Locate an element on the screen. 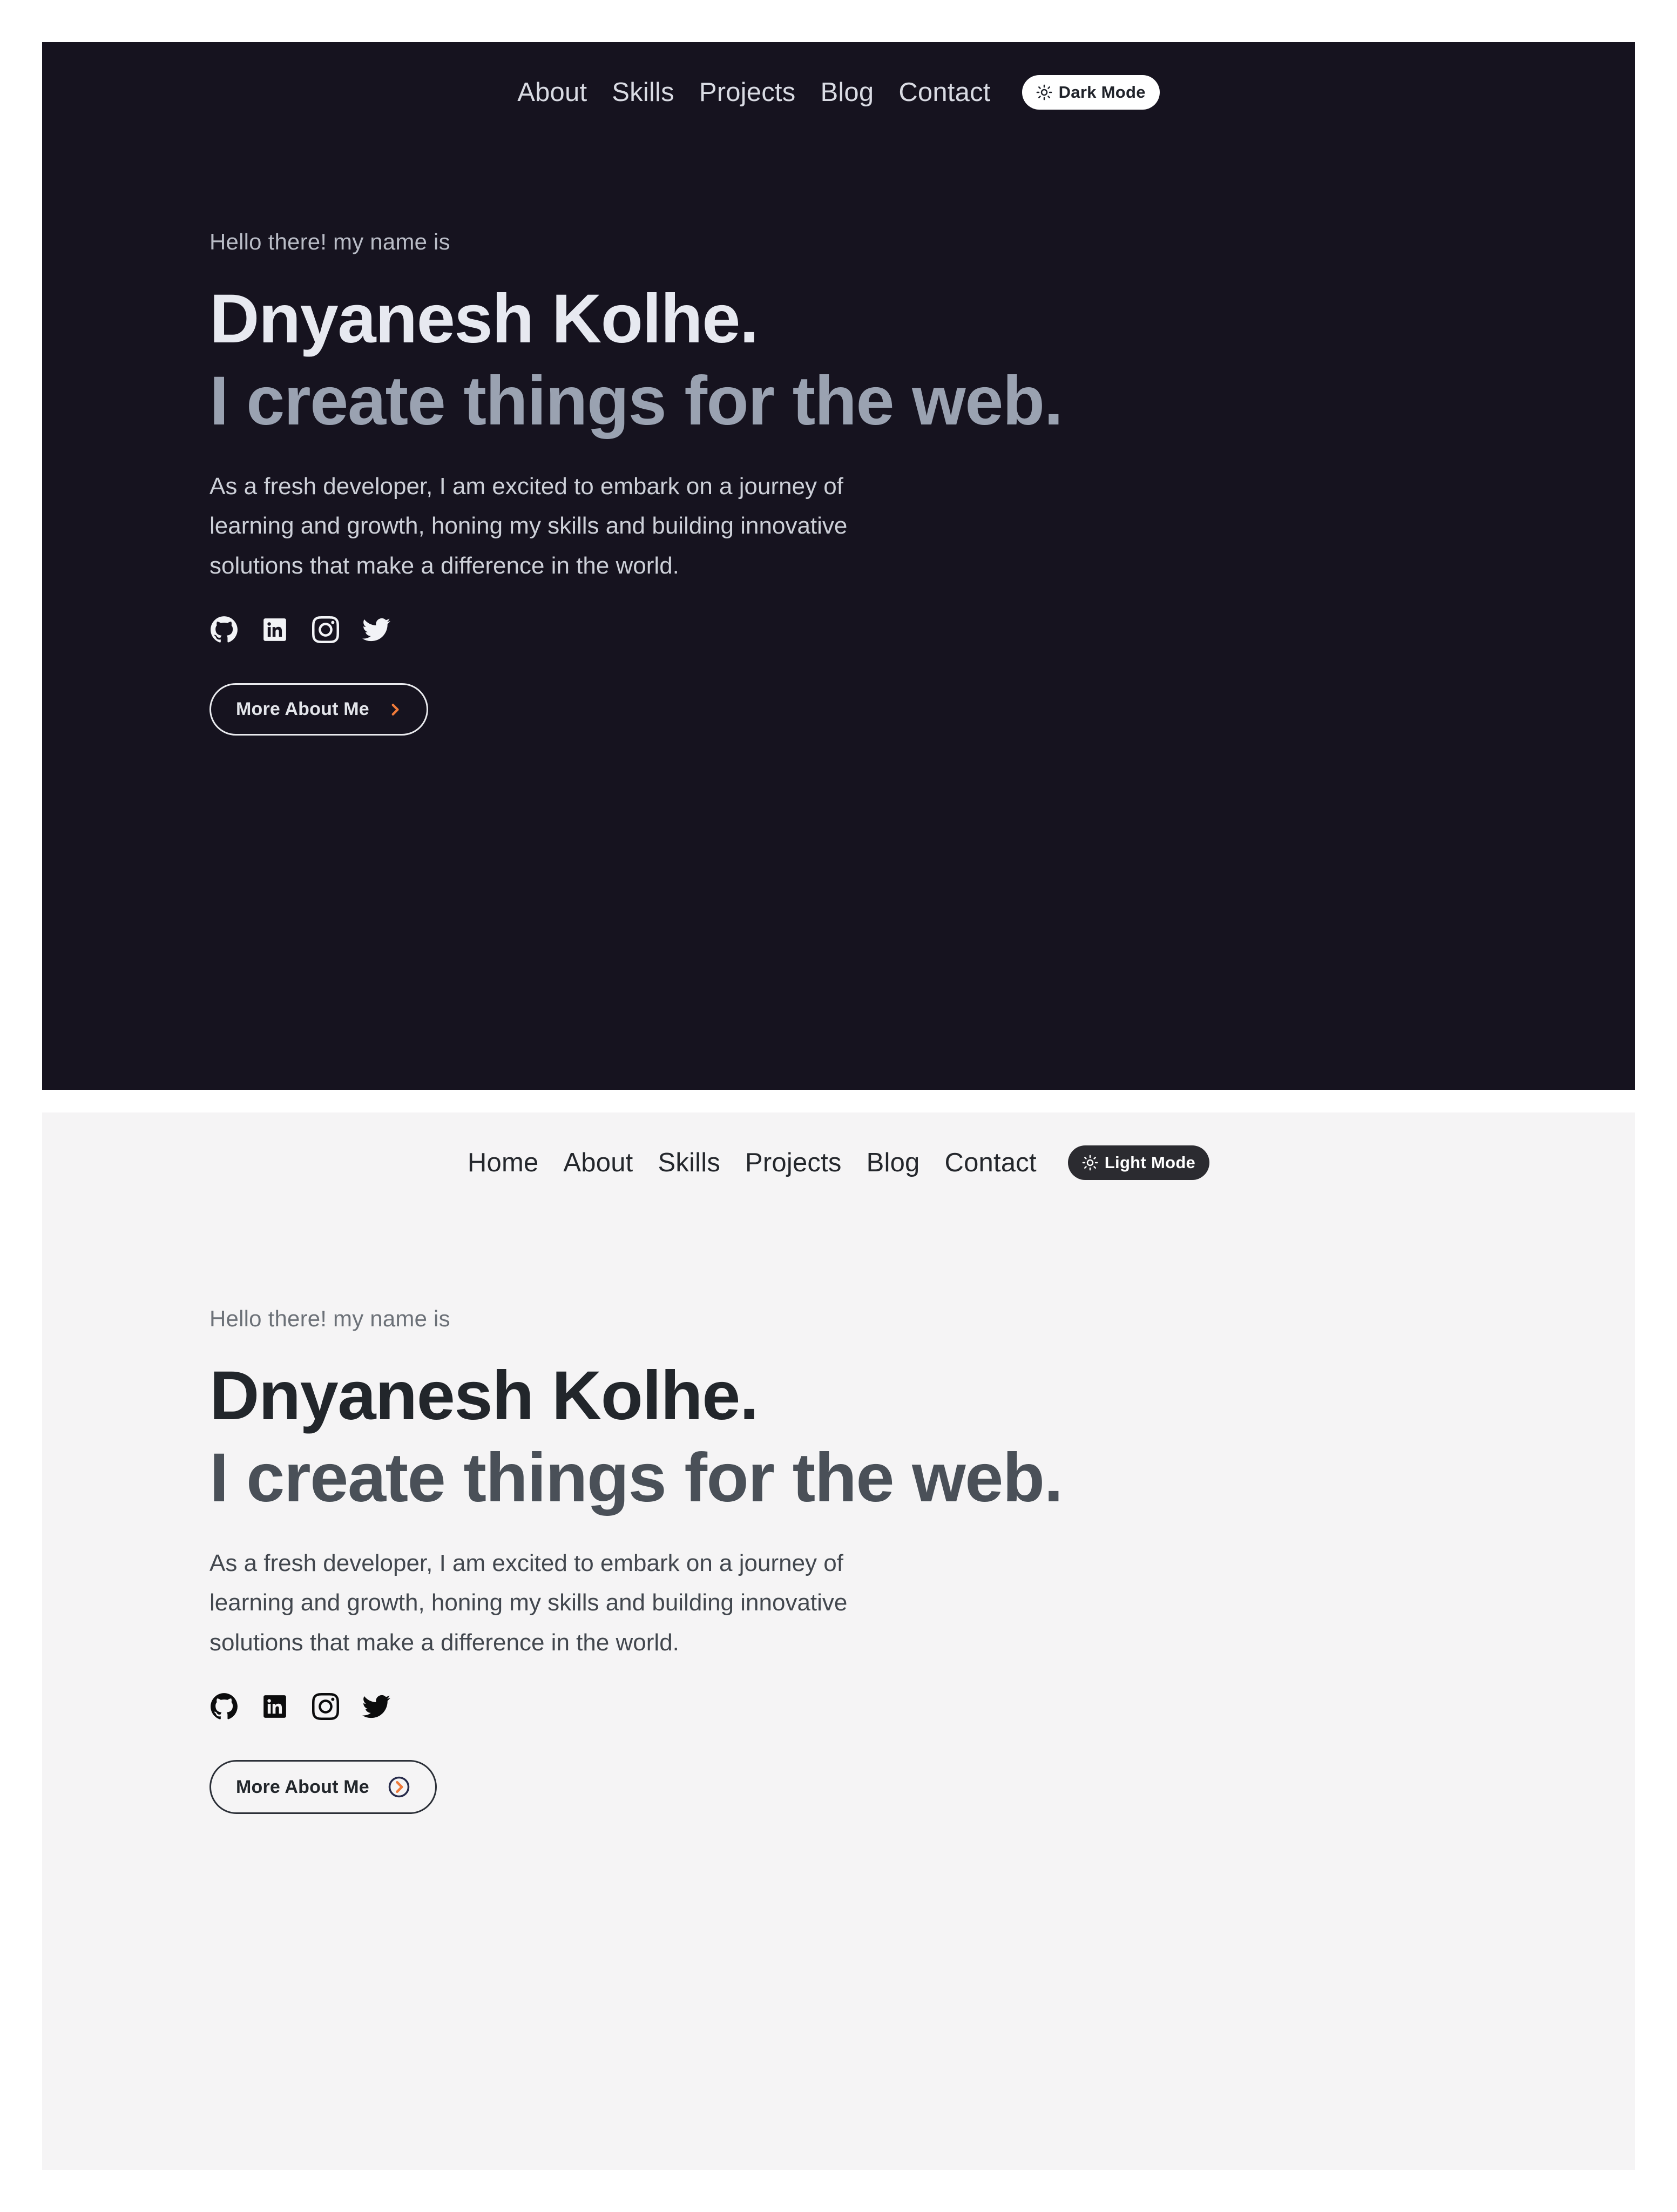  dark-mode-toggle-button: Dark Mode is located at coordinates (1091, 92).